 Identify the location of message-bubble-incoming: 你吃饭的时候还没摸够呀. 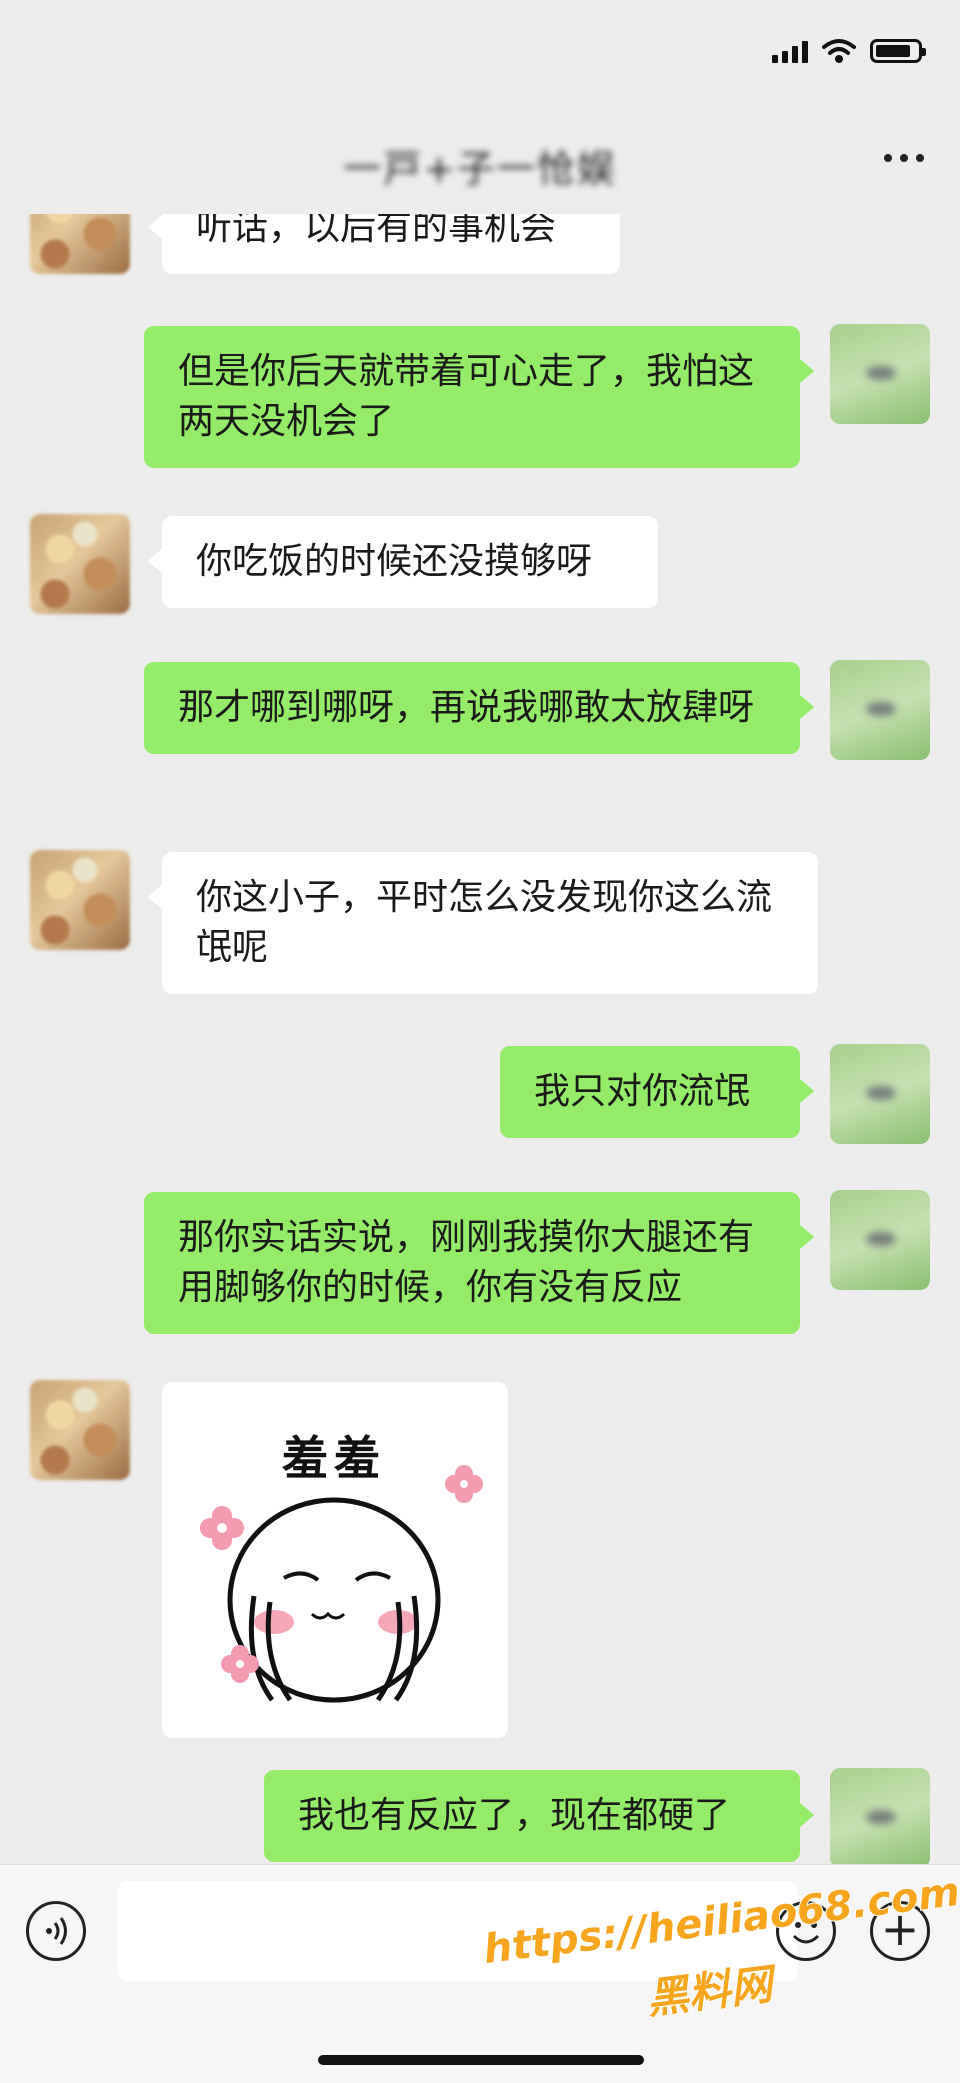
(403, 562).